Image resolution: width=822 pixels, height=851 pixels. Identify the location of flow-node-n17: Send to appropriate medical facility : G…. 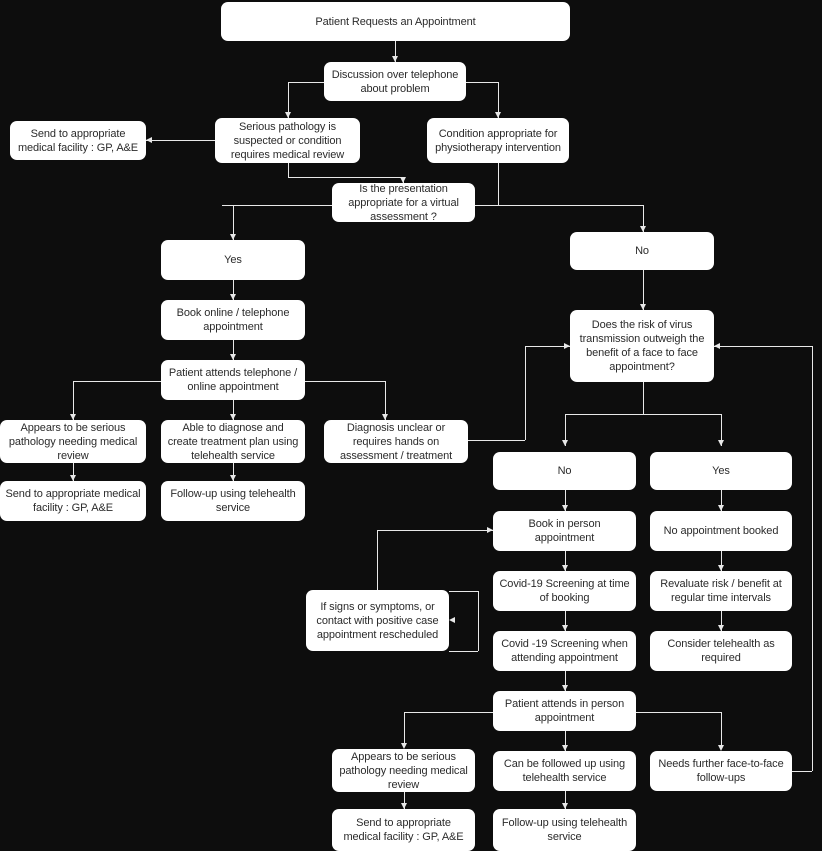
(73, 501).